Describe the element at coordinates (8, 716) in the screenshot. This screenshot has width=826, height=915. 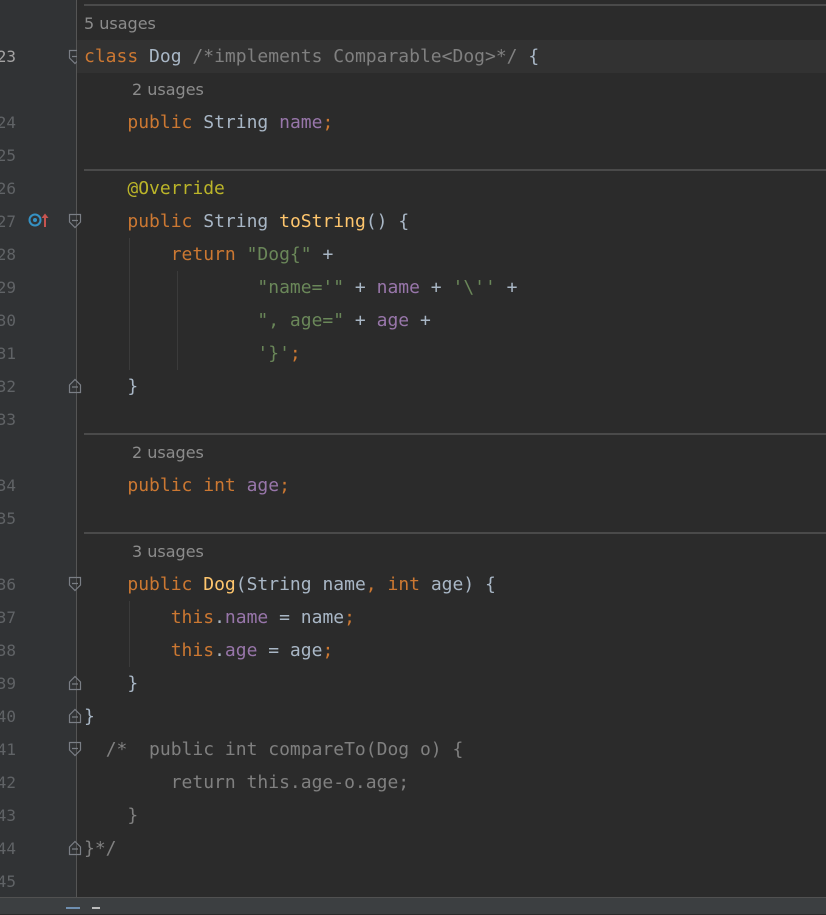
I see `line-number: 40` at that location.